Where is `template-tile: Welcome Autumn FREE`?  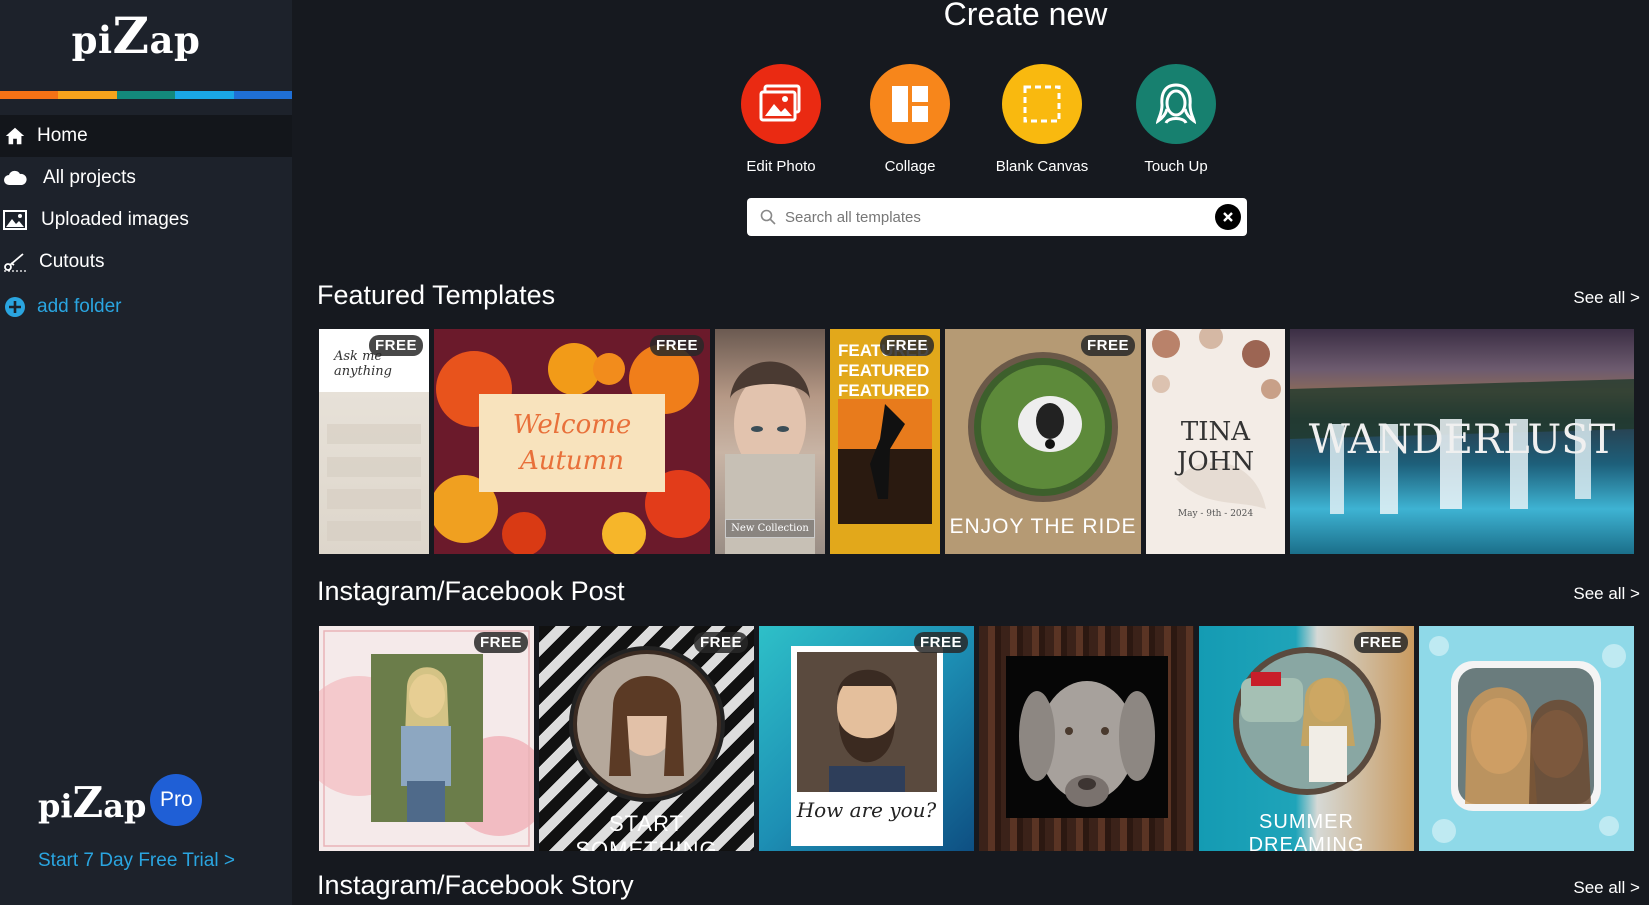
template-tile: Welcome Autumn FREE is located at coordinates (572, 441).